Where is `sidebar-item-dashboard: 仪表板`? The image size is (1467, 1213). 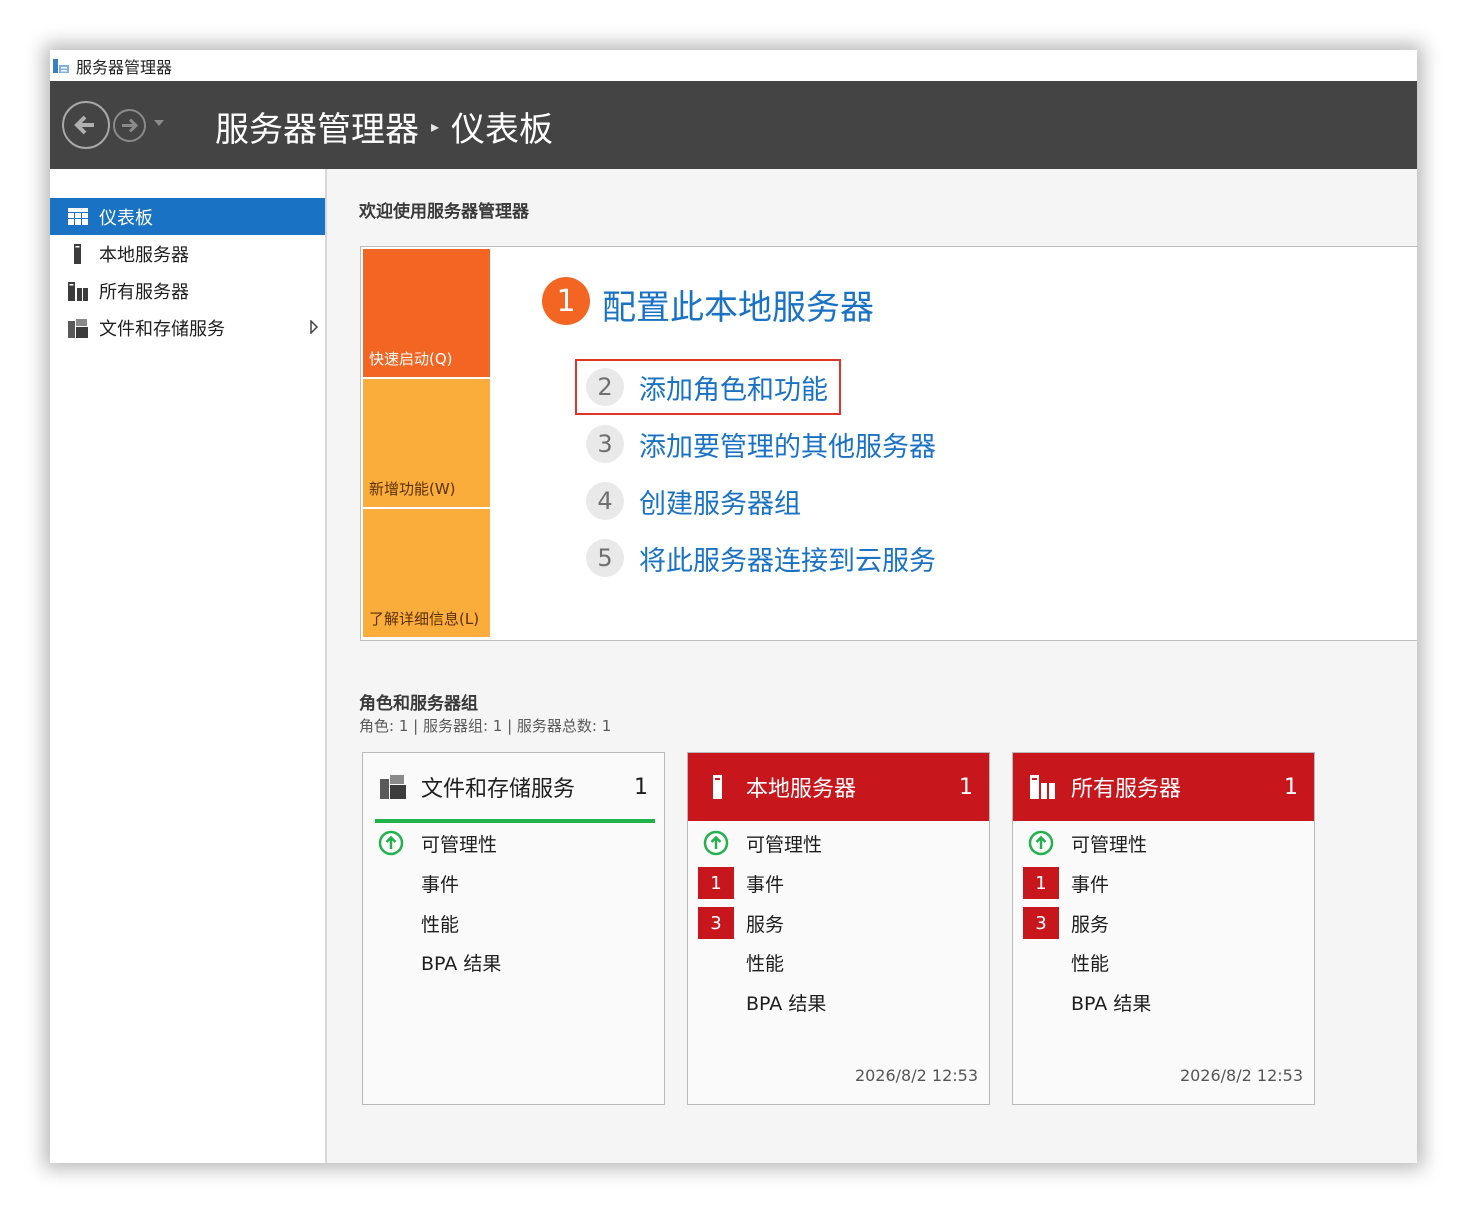
sidebar-item-dashboard: 仪表板 is located at coordinates (187, 216).